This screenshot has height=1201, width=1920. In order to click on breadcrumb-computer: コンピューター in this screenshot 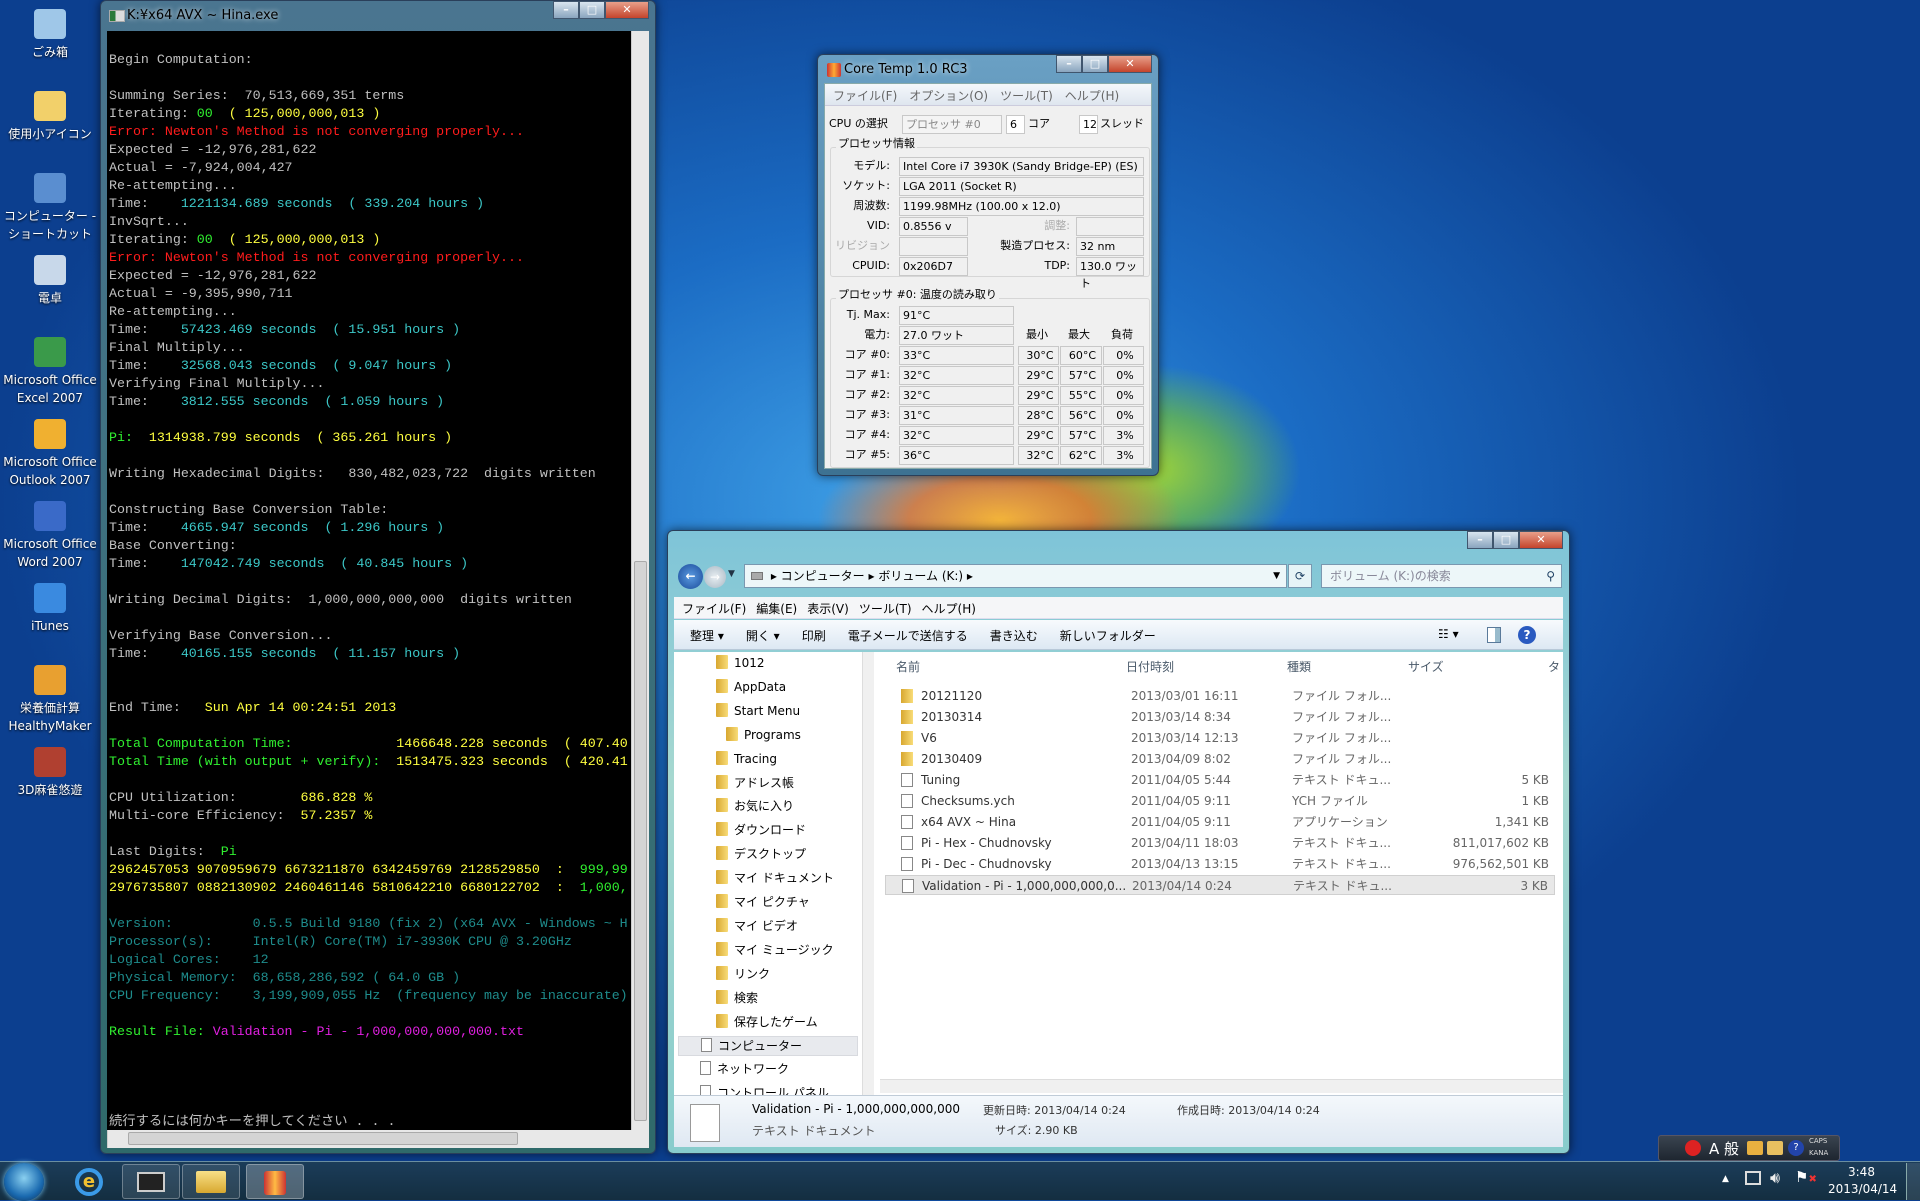, I will do `click(823, 576)`.